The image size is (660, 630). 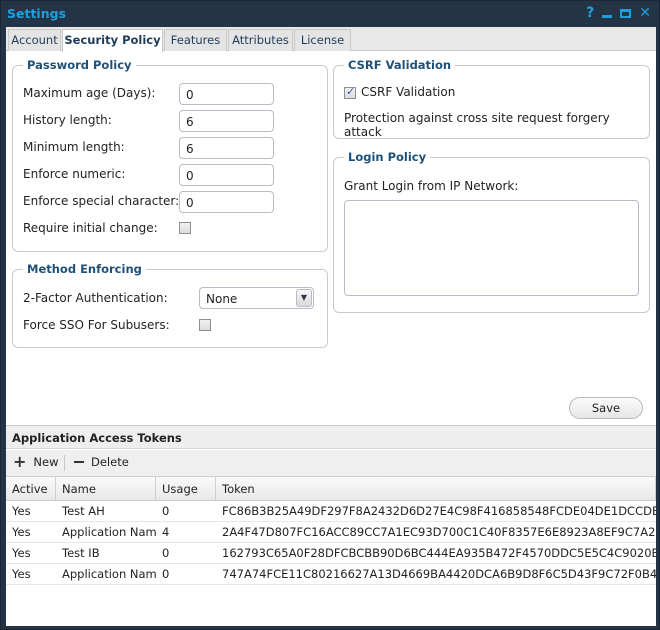 I want to click on new-token-button: + New, so click(x=36, y=461).